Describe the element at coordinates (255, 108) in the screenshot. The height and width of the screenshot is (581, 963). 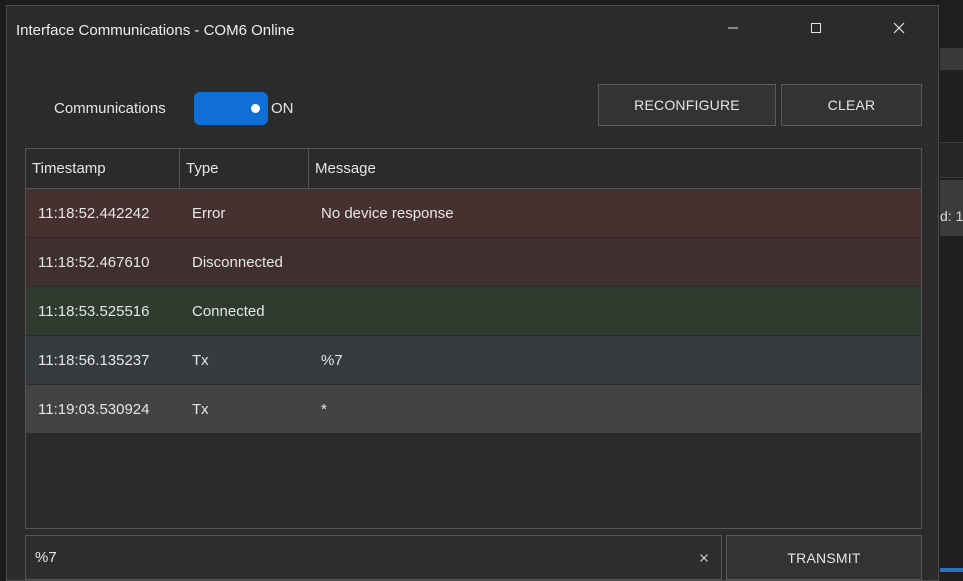
I see `toggle-knob` at that location.